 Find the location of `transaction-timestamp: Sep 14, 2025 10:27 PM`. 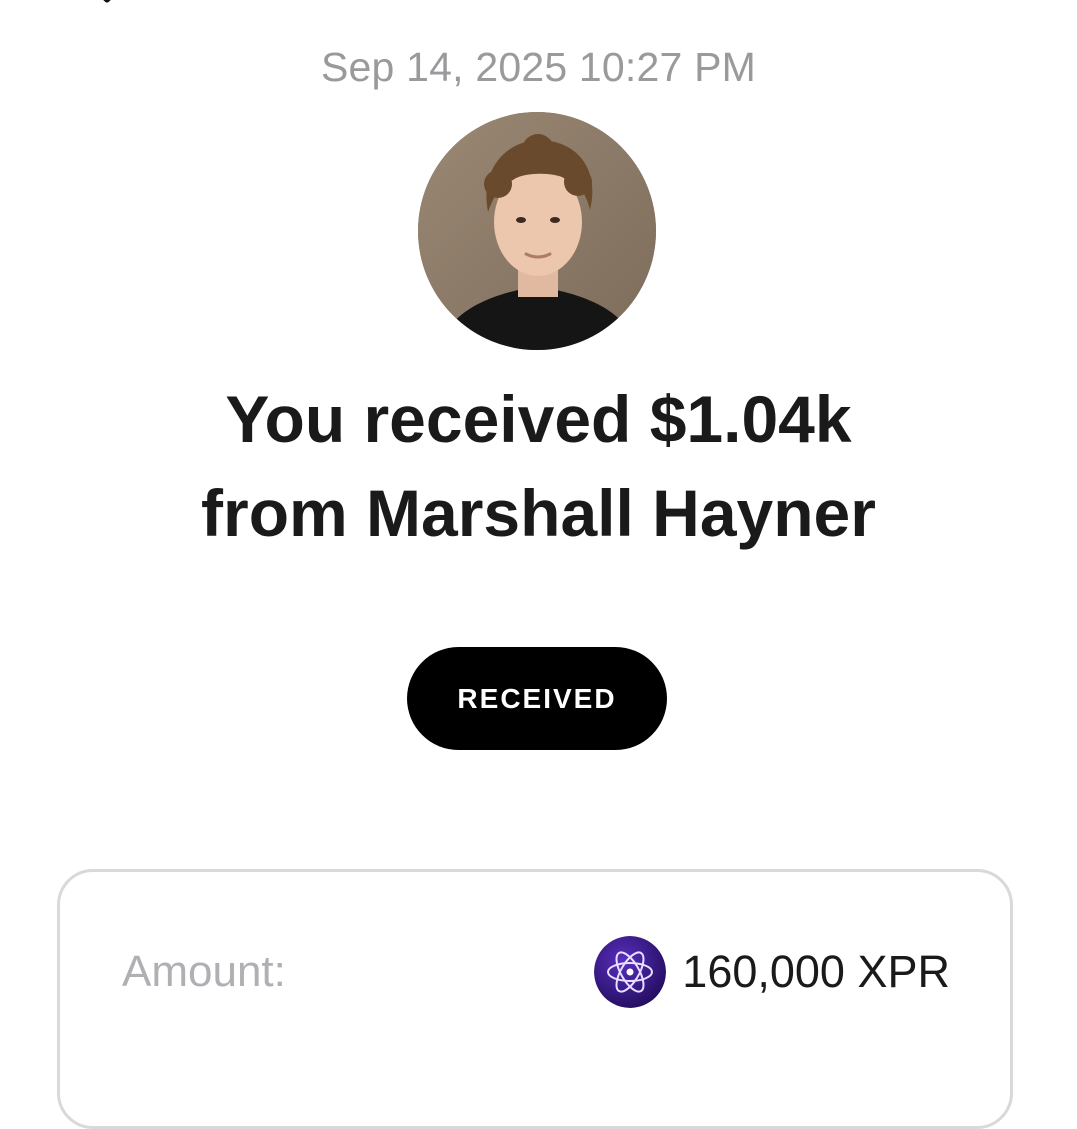

transaction-timestamp: Sep 14, 2025 10:27 PM is located at coordinates (538, 67).